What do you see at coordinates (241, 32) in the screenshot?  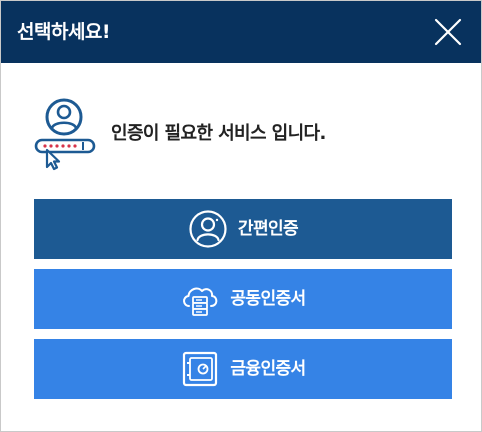 I see `dialog-header: 선택하세요!` at bounding box center [241, 32].